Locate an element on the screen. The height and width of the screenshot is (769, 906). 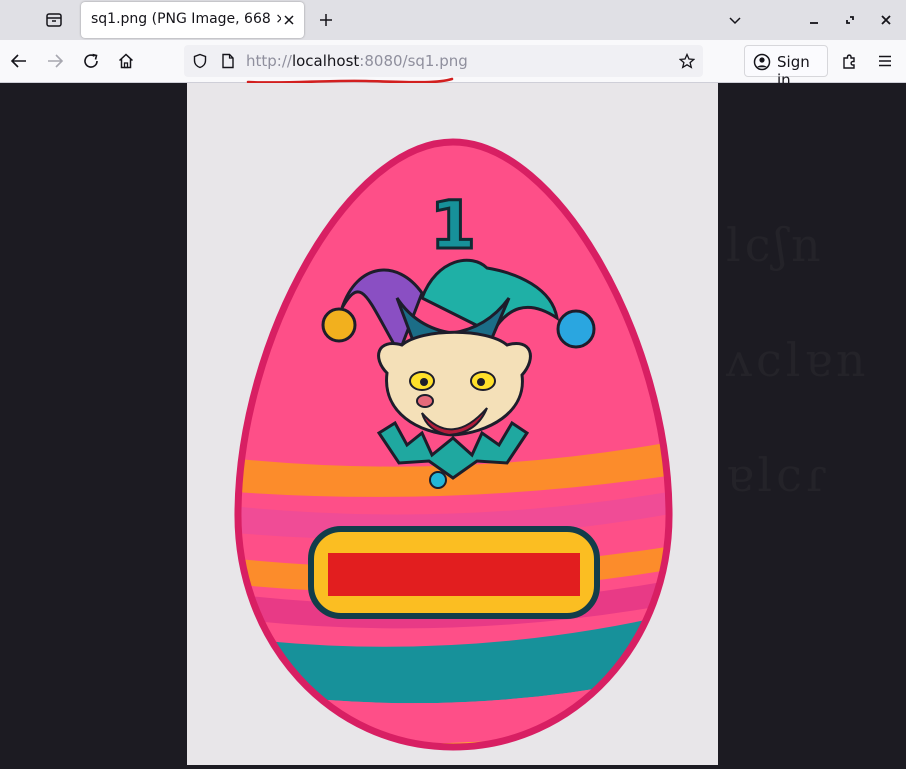
new-tab-button is located at coordinates (326, 20).